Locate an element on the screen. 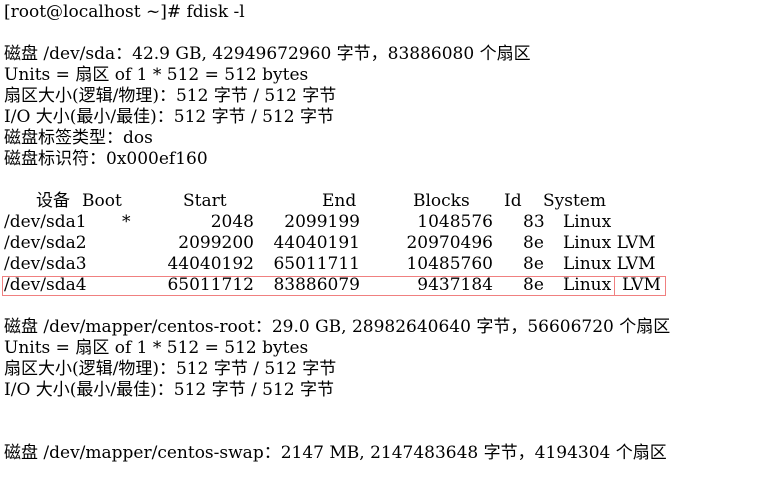 This screenshot has width=759, height=485. header-boot: Boot is located at coordinates (102, 201).